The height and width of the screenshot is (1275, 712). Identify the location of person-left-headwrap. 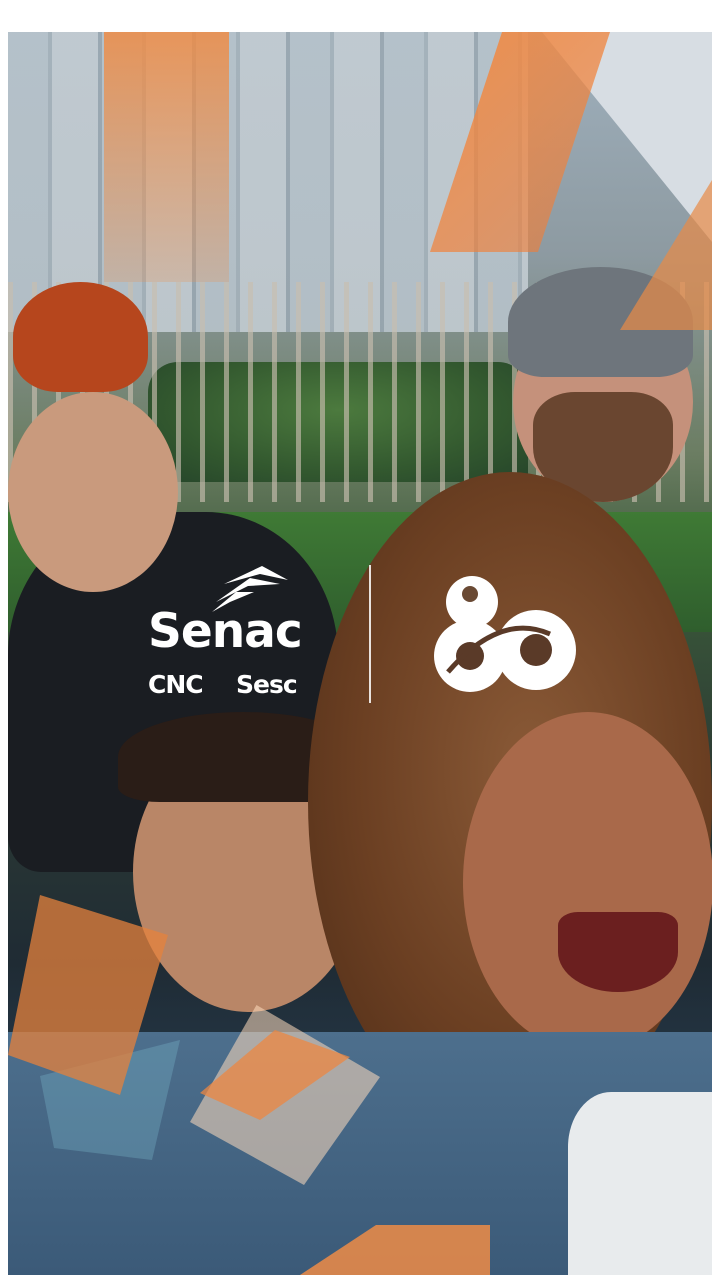
(80, 337).